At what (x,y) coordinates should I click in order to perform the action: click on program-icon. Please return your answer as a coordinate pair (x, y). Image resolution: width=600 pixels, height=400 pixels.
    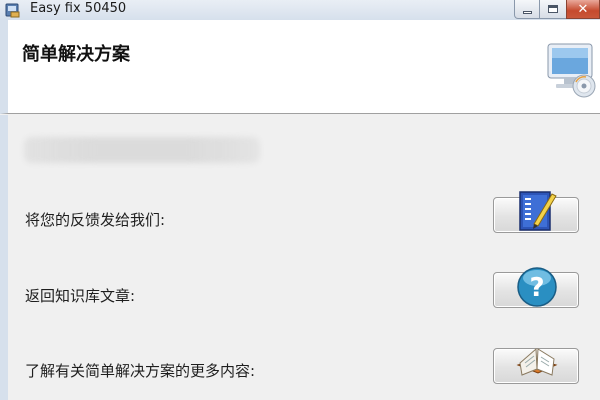
    Looking at the image, I should click on (12, 10).